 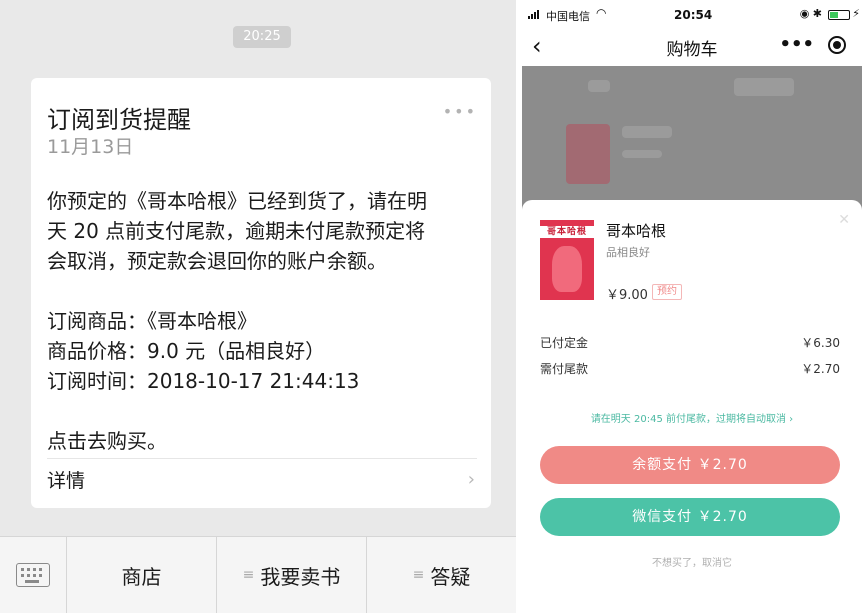 I want to click on status-clock: 20:54, so click(x=693, y=15).